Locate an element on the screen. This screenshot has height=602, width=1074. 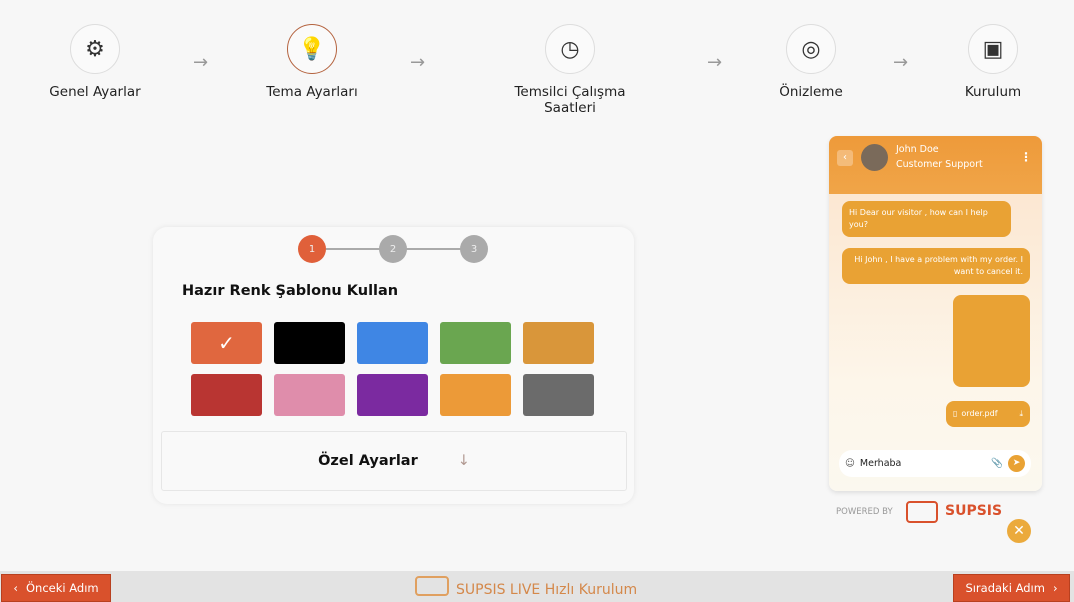
step-label: Genel Ayarlar is located at coordinates (95, 92).